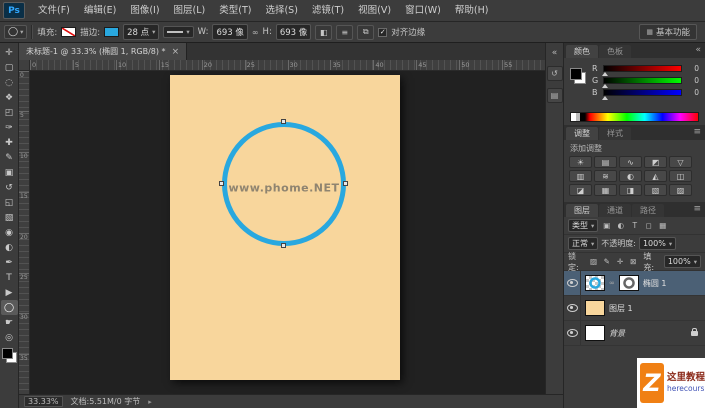  Describe the element at coordinates (328, 10) in the screenshot. I see `menu-filter: 滤镜(T)` at that location.